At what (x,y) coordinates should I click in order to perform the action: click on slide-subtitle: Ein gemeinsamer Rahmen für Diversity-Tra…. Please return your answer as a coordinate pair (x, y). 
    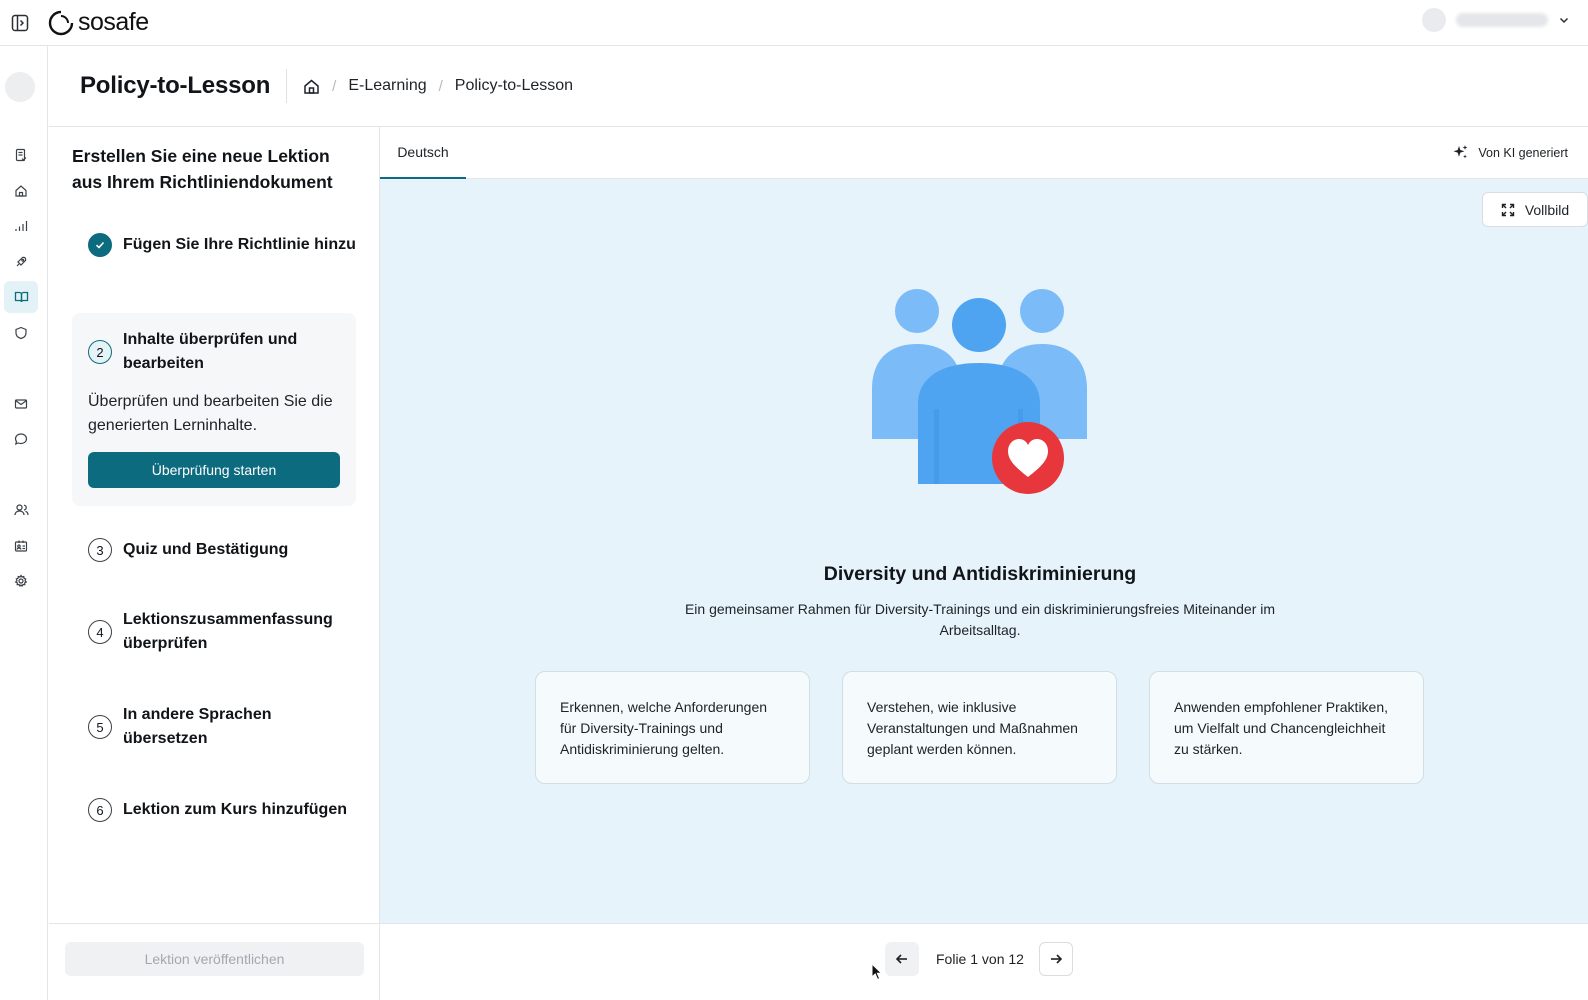
    Looking at the image, I should click on (980, 619).